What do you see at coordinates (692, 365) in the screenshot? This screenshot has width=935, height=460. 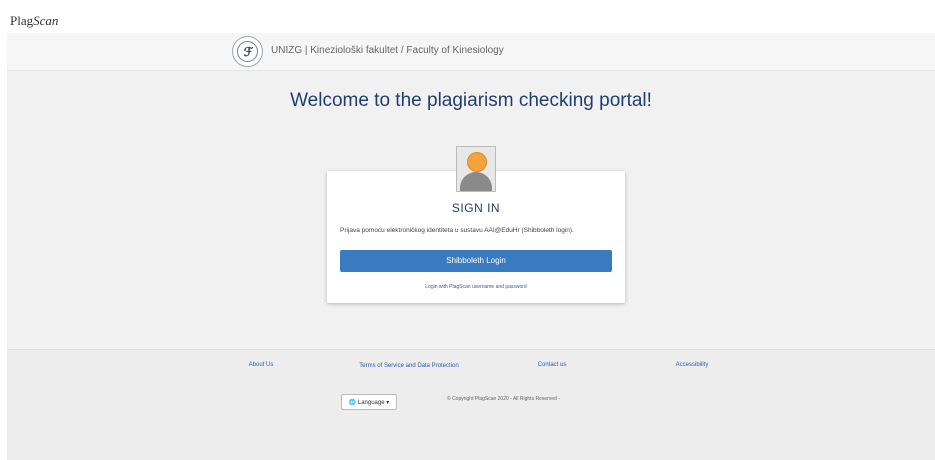 I see `footer-link-accessibility: Accessibility` at bounding box center [692, 365].